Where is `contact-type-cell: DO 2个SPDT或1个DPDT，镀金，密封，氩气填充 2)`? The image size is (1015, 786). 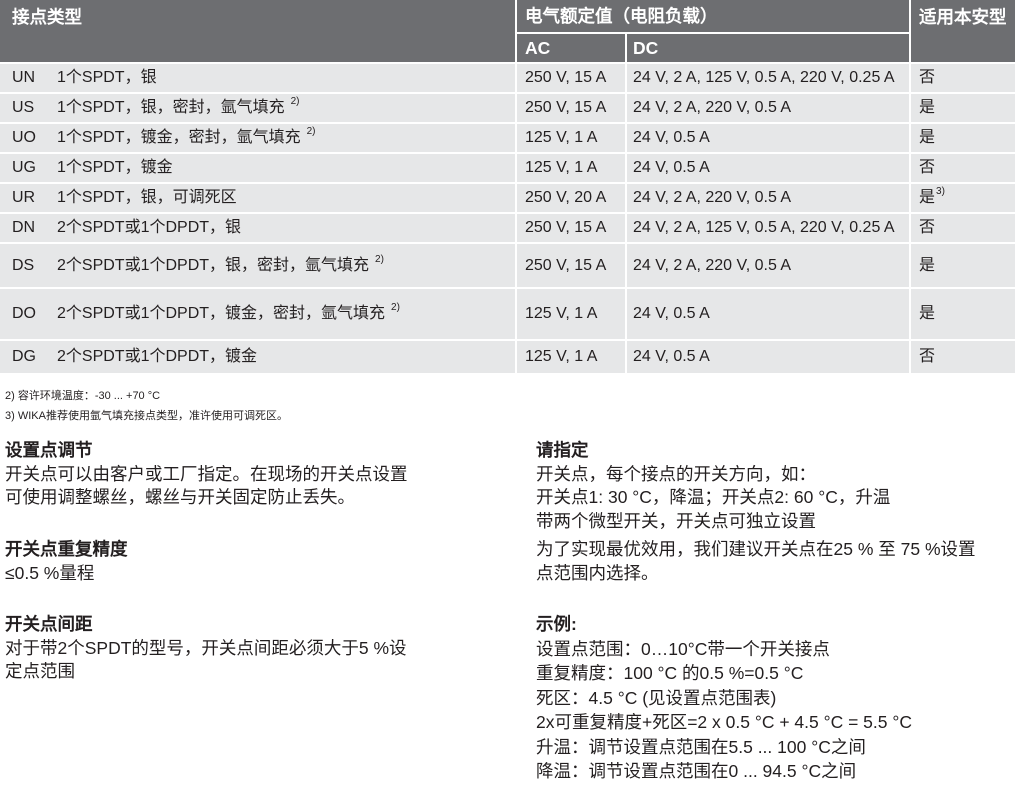
contact-type-cell: DO 2个SPDT或1个DPDT，镀金，密封，氩气填充 2) is located at coordinates (257, 314).